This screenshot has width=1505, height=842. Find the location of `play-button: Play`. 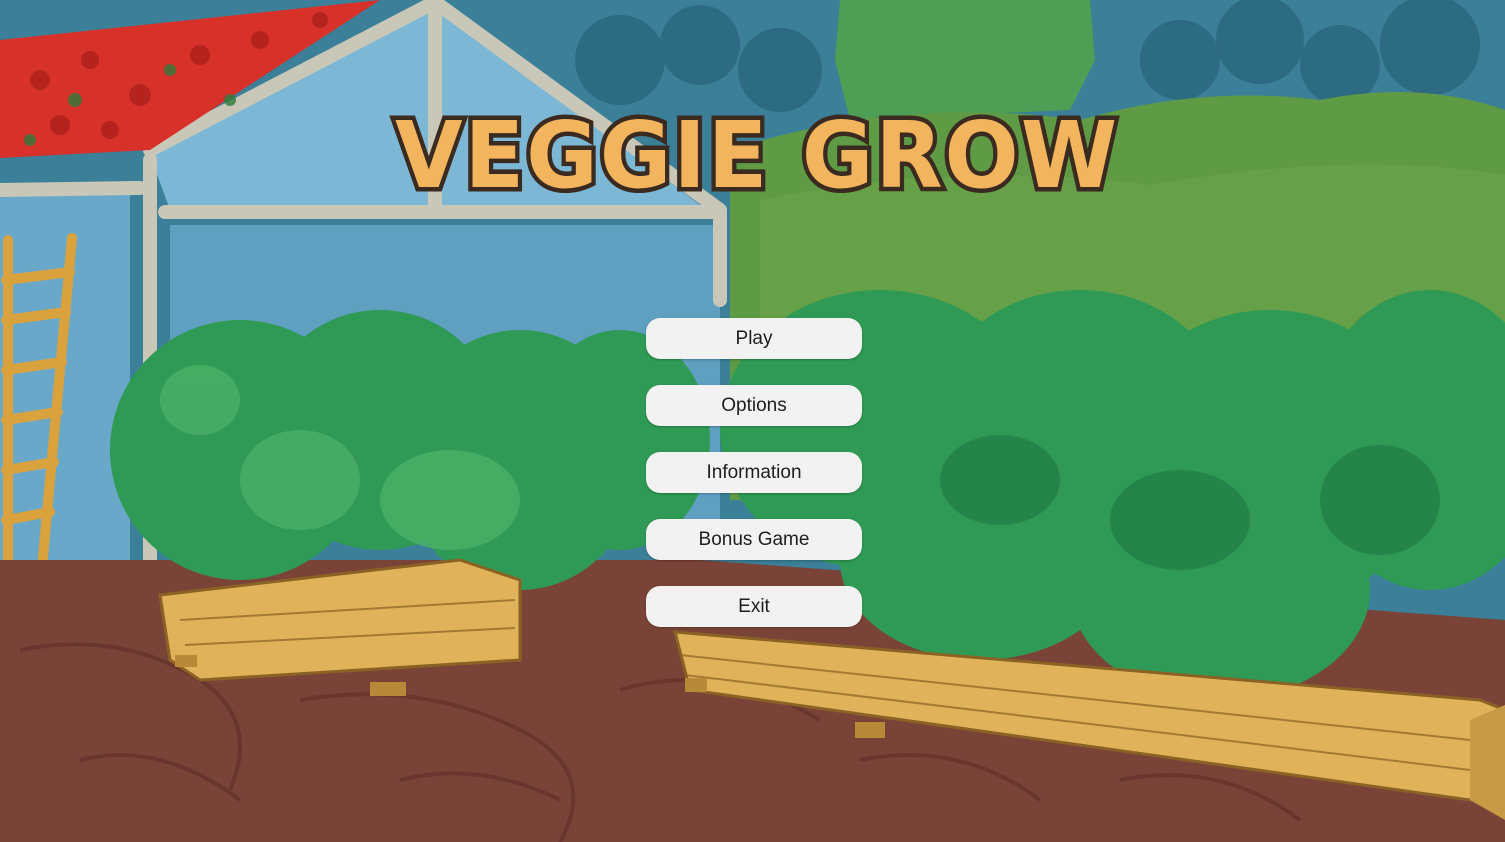

play-button: Play is located at coordinates (754, 338).